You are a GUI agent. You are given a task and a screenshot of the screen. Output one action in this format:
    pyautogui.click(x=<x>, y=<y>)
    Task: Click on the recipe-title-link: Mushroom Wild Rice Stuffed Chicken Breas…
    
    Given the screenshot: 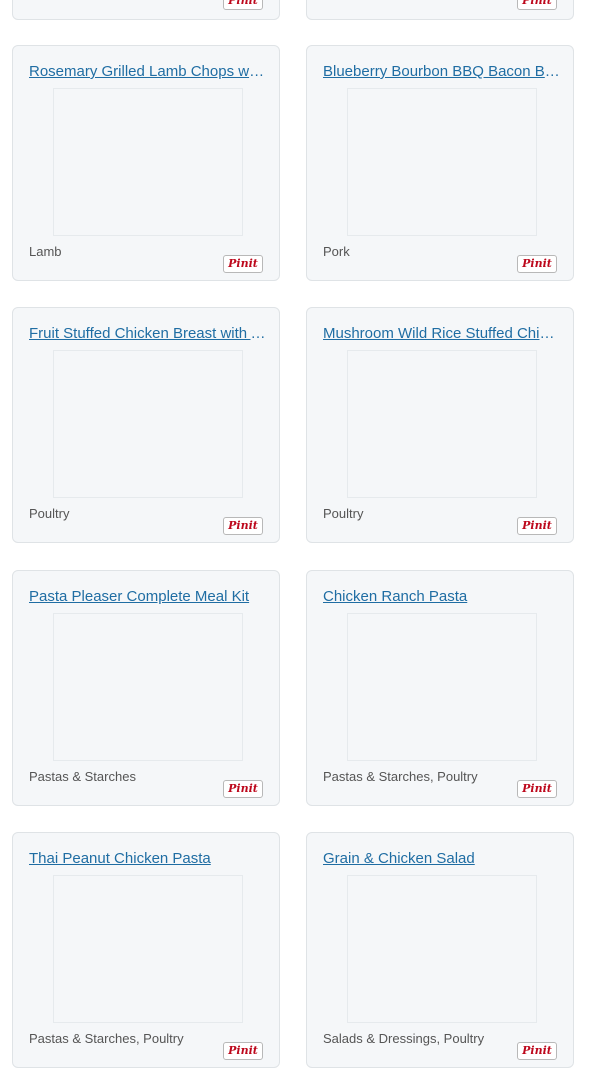 What is the action you would take?
    pyautogui.click(x=441, y=334)
    